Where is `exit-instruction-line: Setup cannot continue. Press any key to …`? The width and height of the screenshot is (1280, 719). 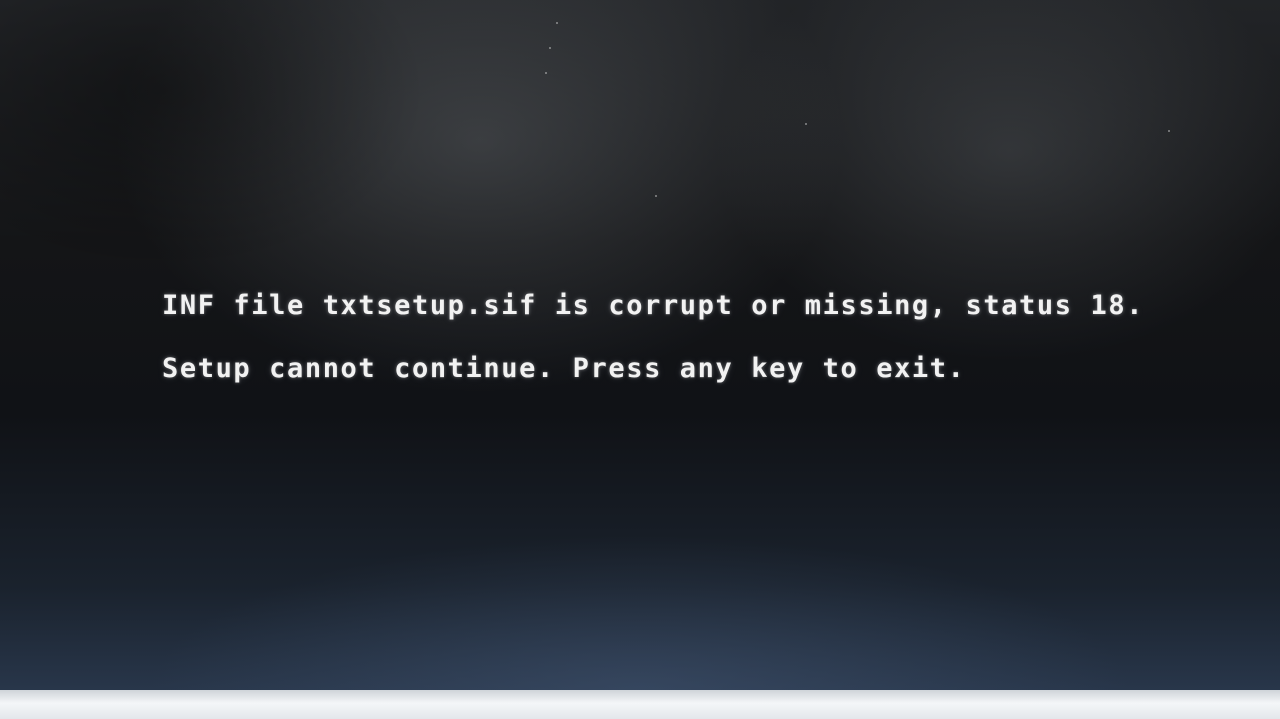
exit-instruction-line: Setup cannot continue. Press any key to … is located at coordinates (564, 368).